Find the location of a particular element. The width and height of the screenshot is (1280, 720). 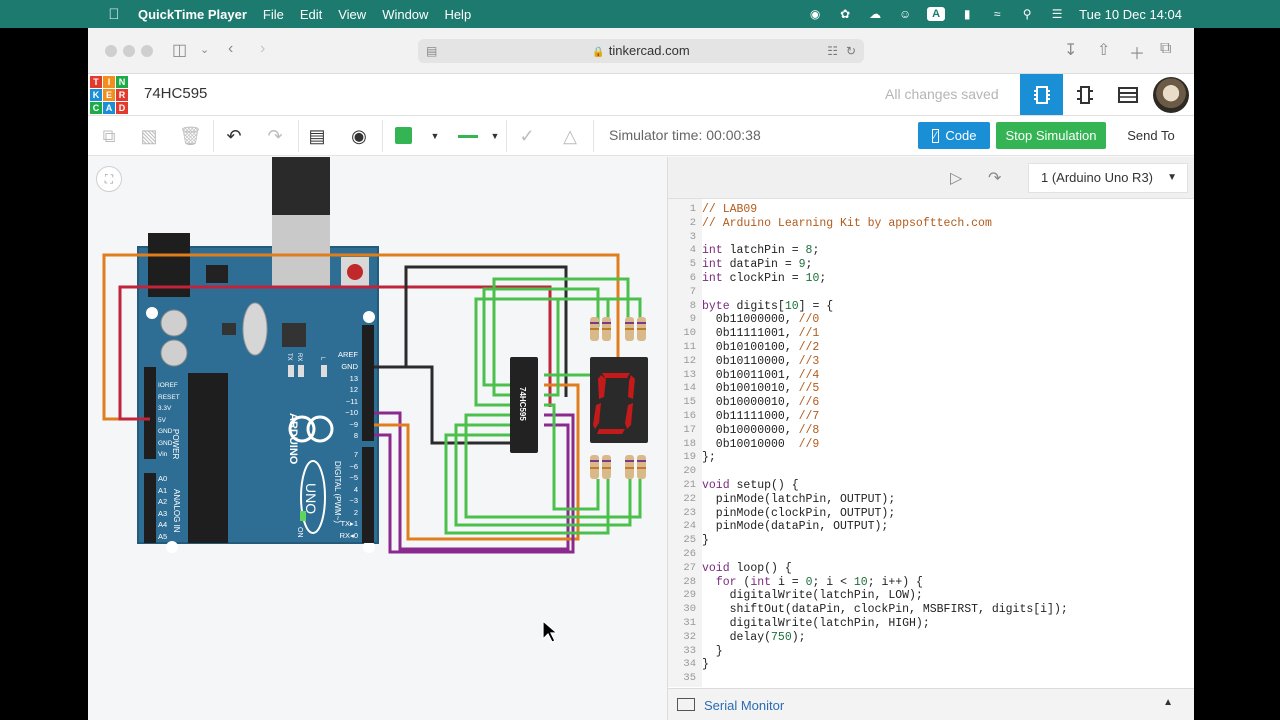

window-minimize-button is located at coordinates (129, 51).